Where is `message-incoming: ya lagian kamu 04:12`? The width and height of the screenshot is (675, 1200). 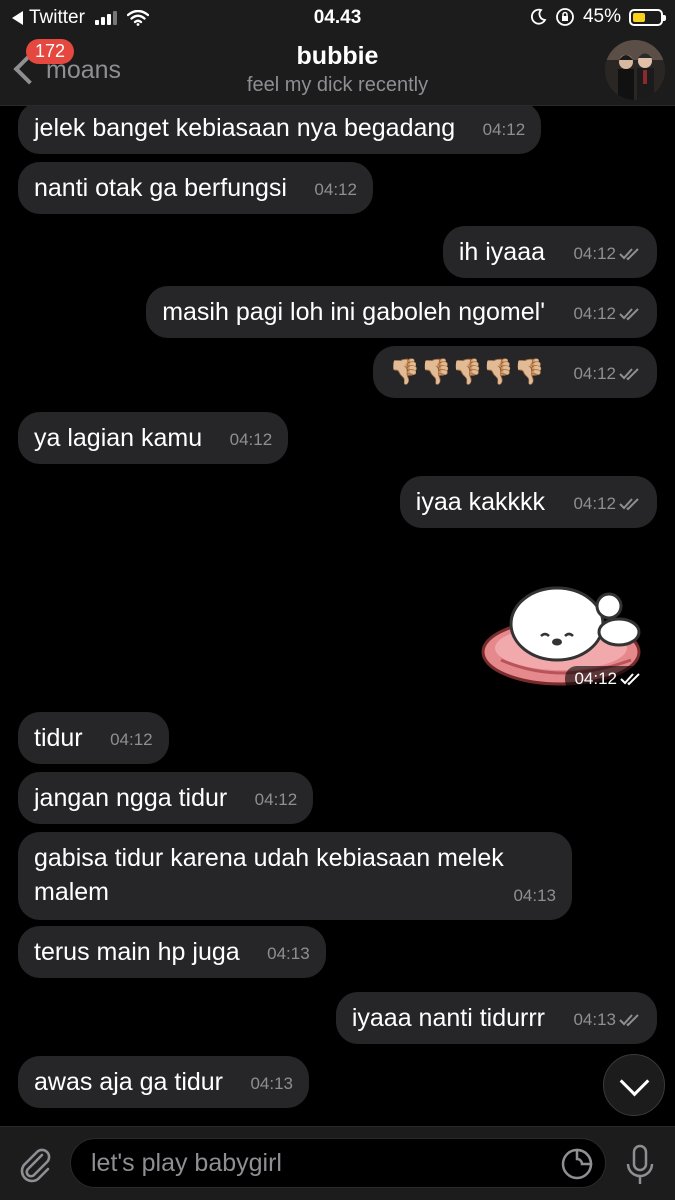
message-incoming: ya lagian kamu 04:12 is located at coordinates (153, 438).